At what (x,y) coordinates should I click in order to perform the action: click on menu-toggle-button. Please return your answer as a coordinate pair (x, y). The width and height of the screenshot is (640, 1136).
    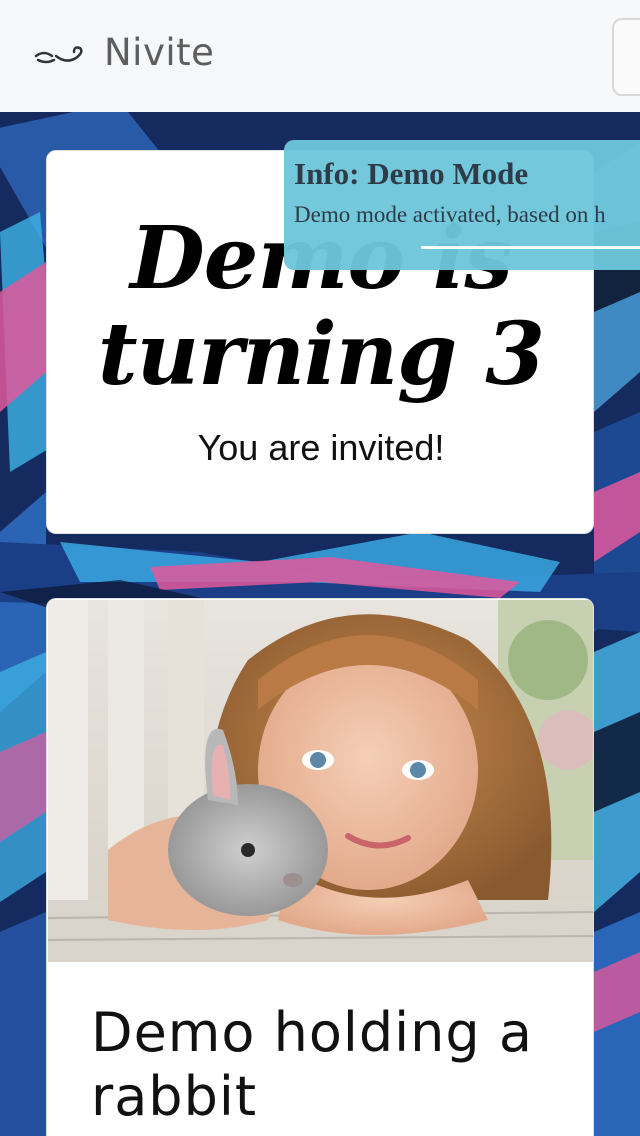
    Looking at the image, I should click on (626, 57).